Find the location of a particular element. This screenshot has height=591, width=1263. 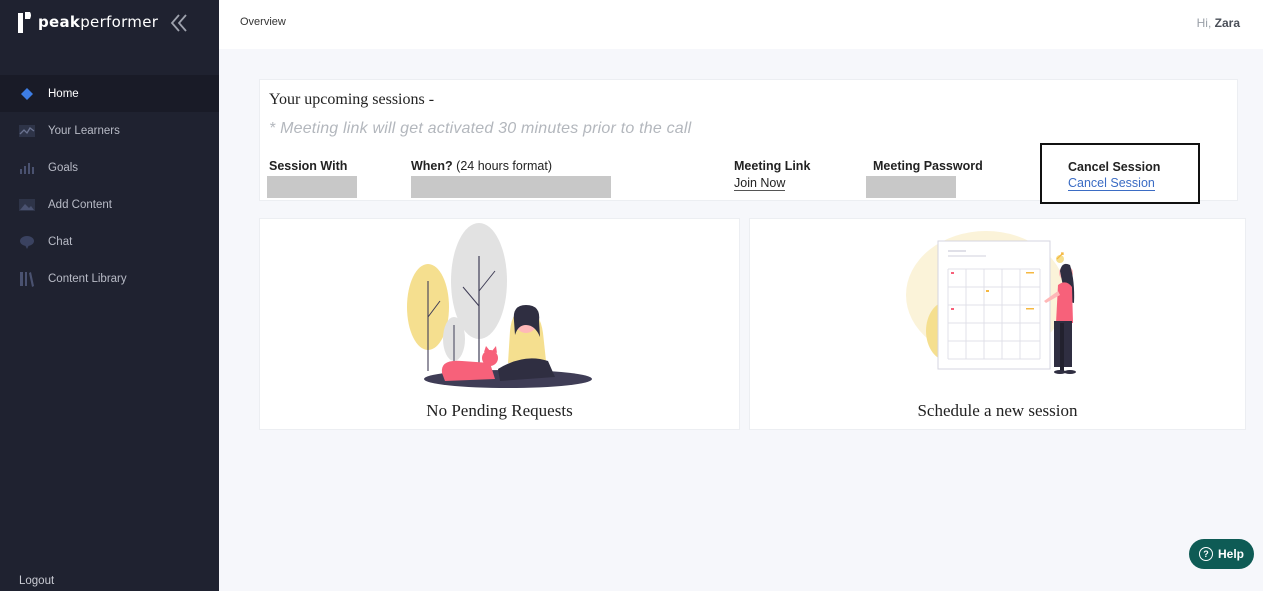

pending-requests-card: No Pending Requests is located at coordinates (499, 324).